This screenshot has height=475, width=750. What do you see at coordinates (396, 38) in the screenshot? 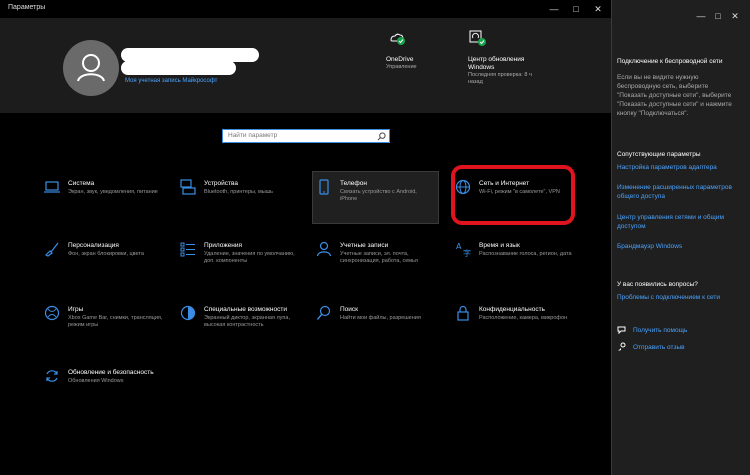
I see `onedrive-icon` at bounding box center [396, 38].